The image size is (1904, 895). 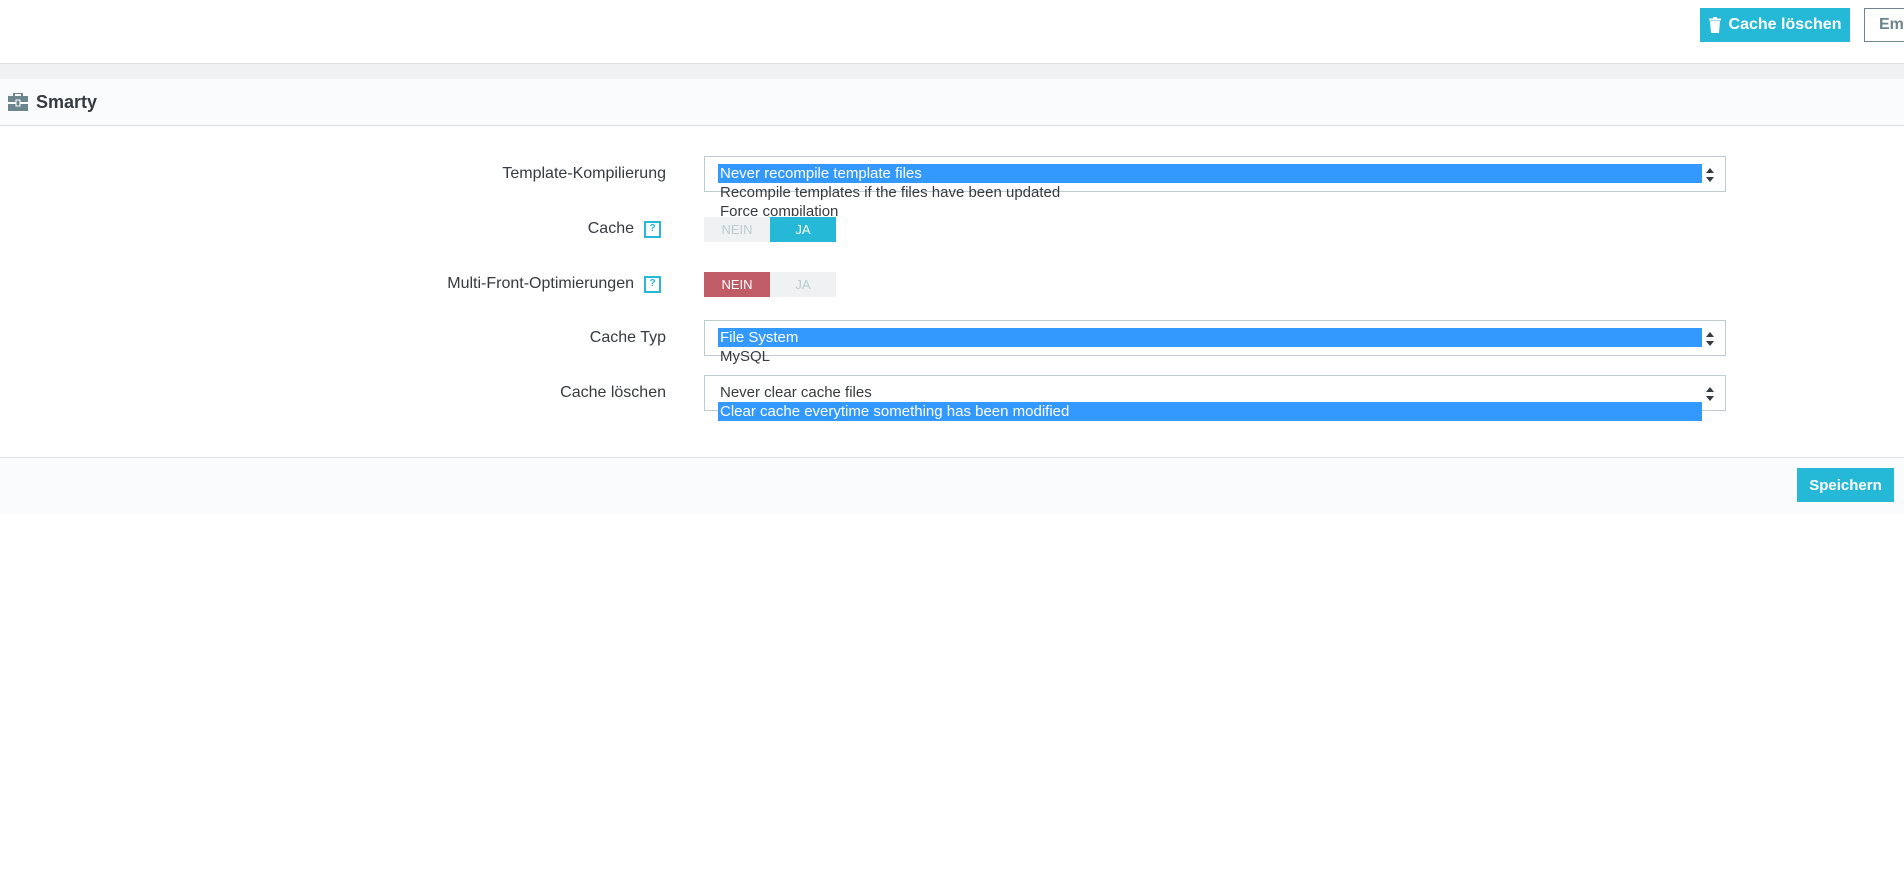 I want to click on row-cache-type: Cache Typ File System MySQL, so click(x=952, y=342).